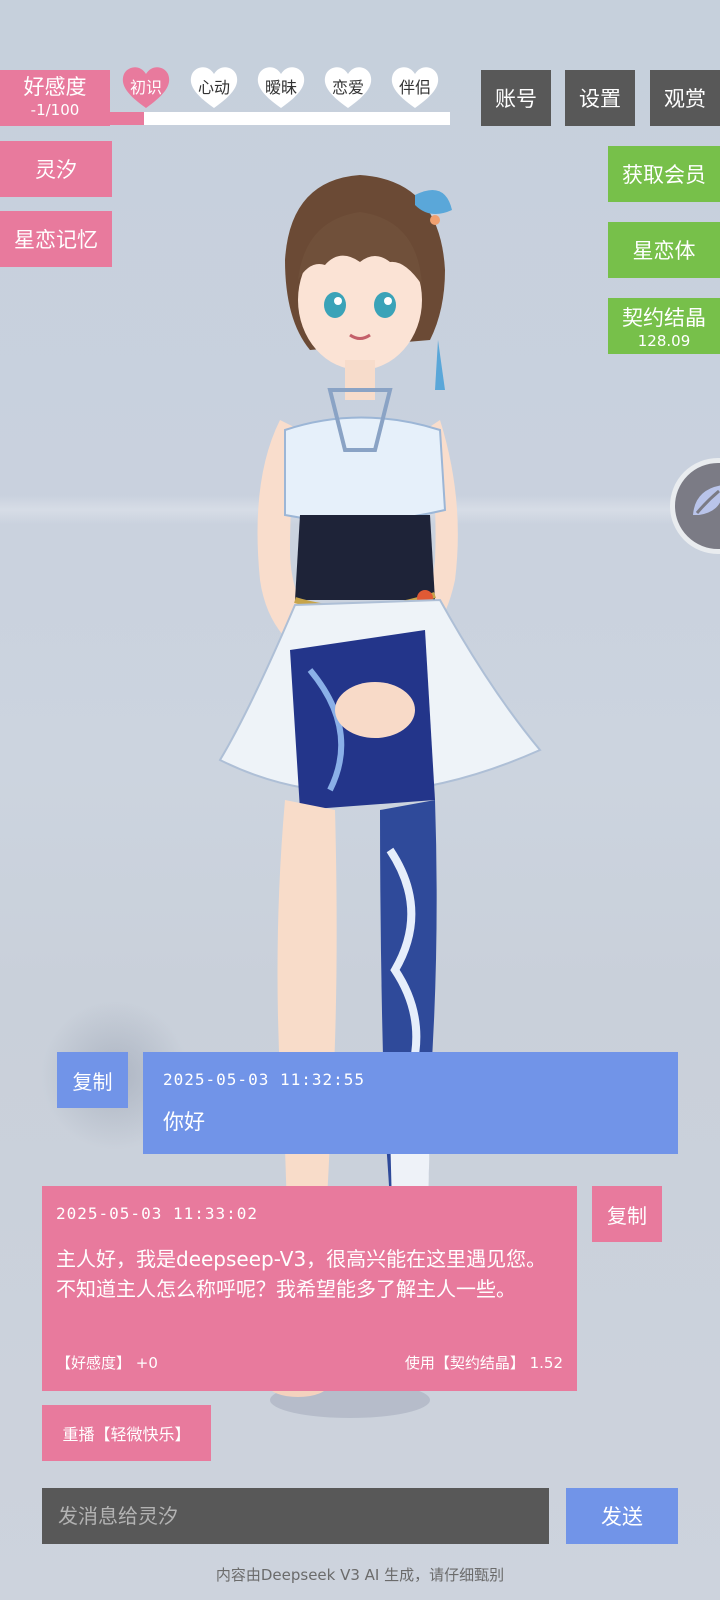 The width and height of the screenshot is (720, 1600). I want to click on settings-button: 设置, so click(600, 98).